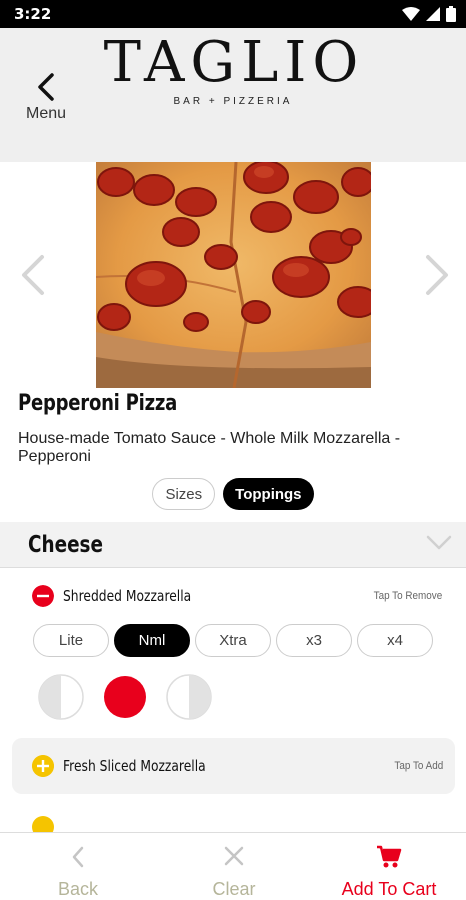 This screenshot has width=466, height=900. Describe the element at coordinates (451, 14) in the screenshot. I see `battery-icon` at that location.